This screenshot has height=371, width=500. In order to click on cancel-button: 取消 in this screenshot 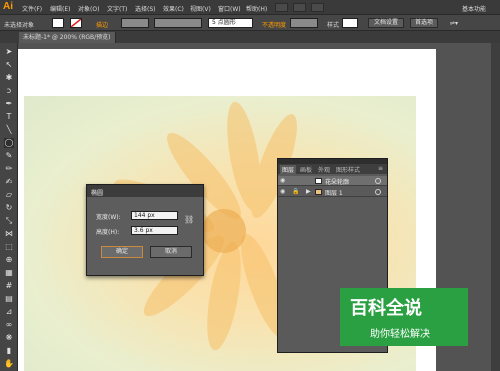, I will do `click(171, 252)`.